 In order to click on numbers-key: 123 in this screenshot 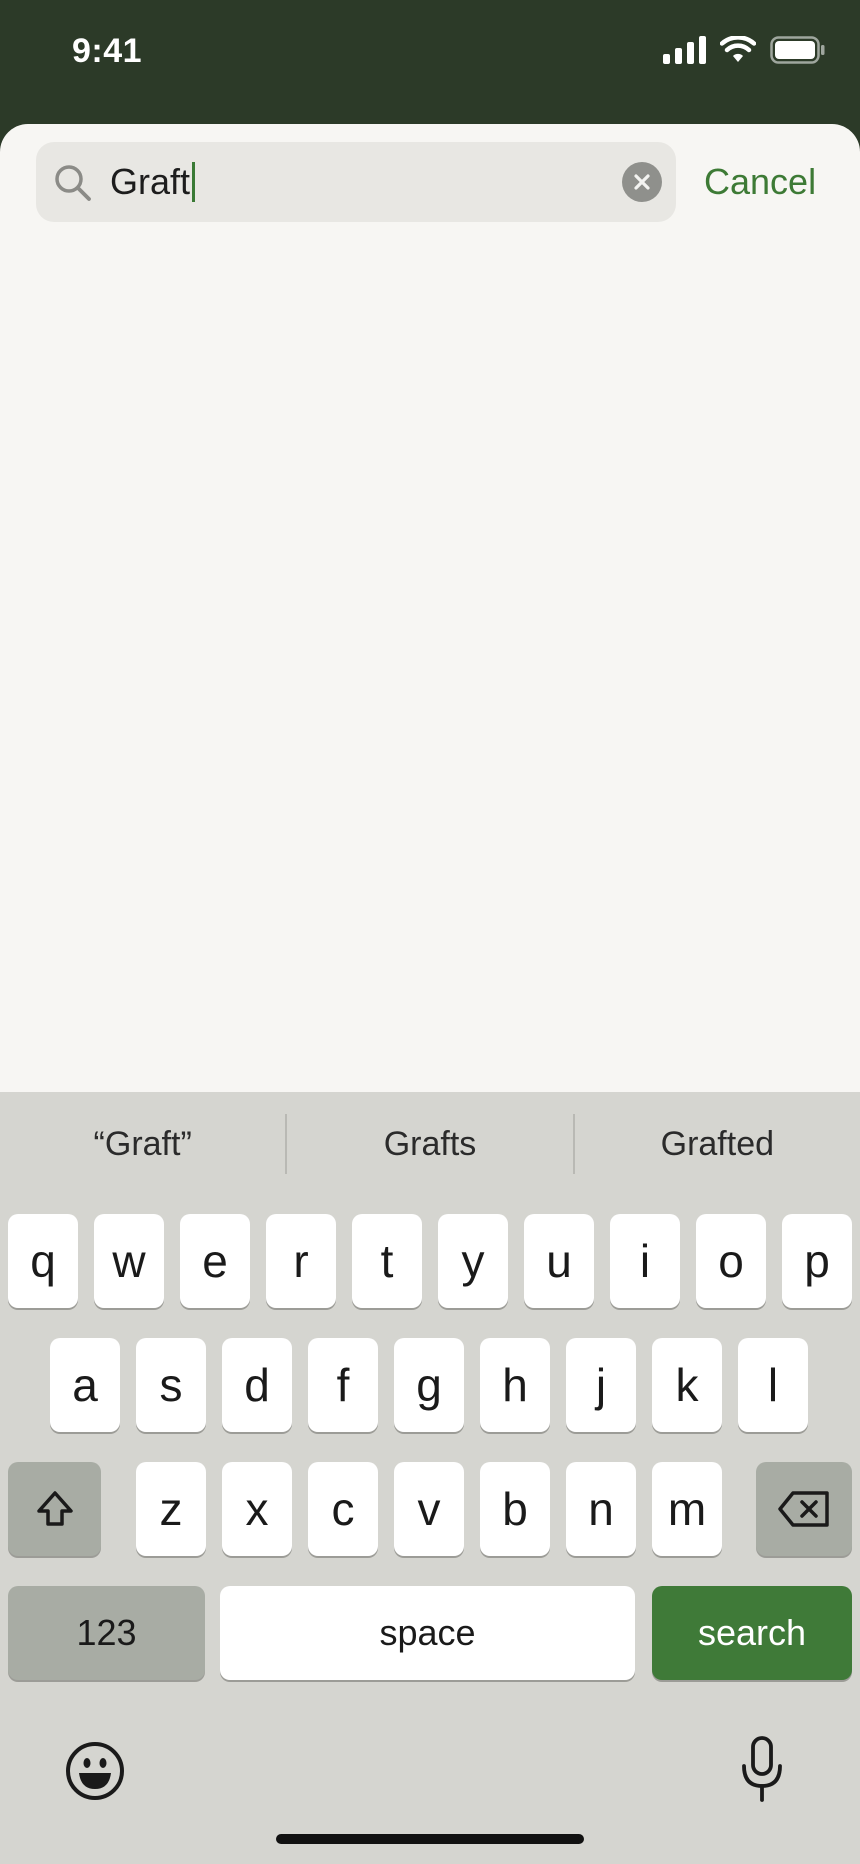, I will do `click(106, 1633)`.